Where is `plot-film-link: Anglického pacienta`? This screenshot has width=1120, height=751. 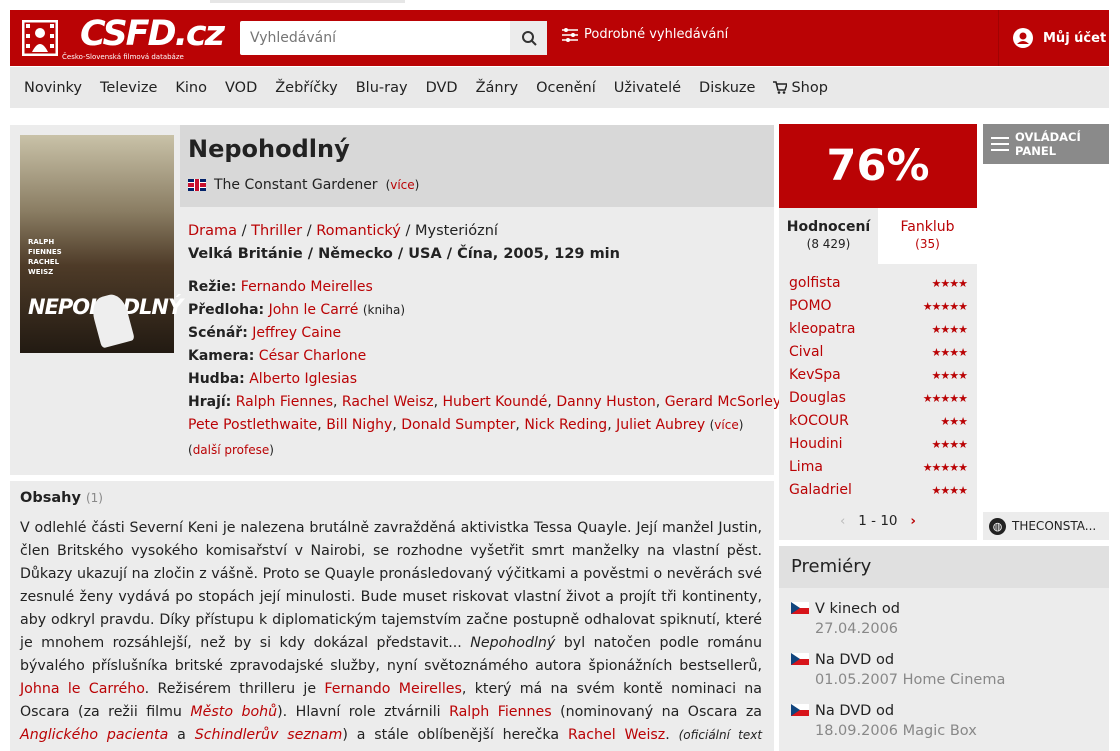 plot-film-link: Anglického pacienta is located at coordinates (94, 735).